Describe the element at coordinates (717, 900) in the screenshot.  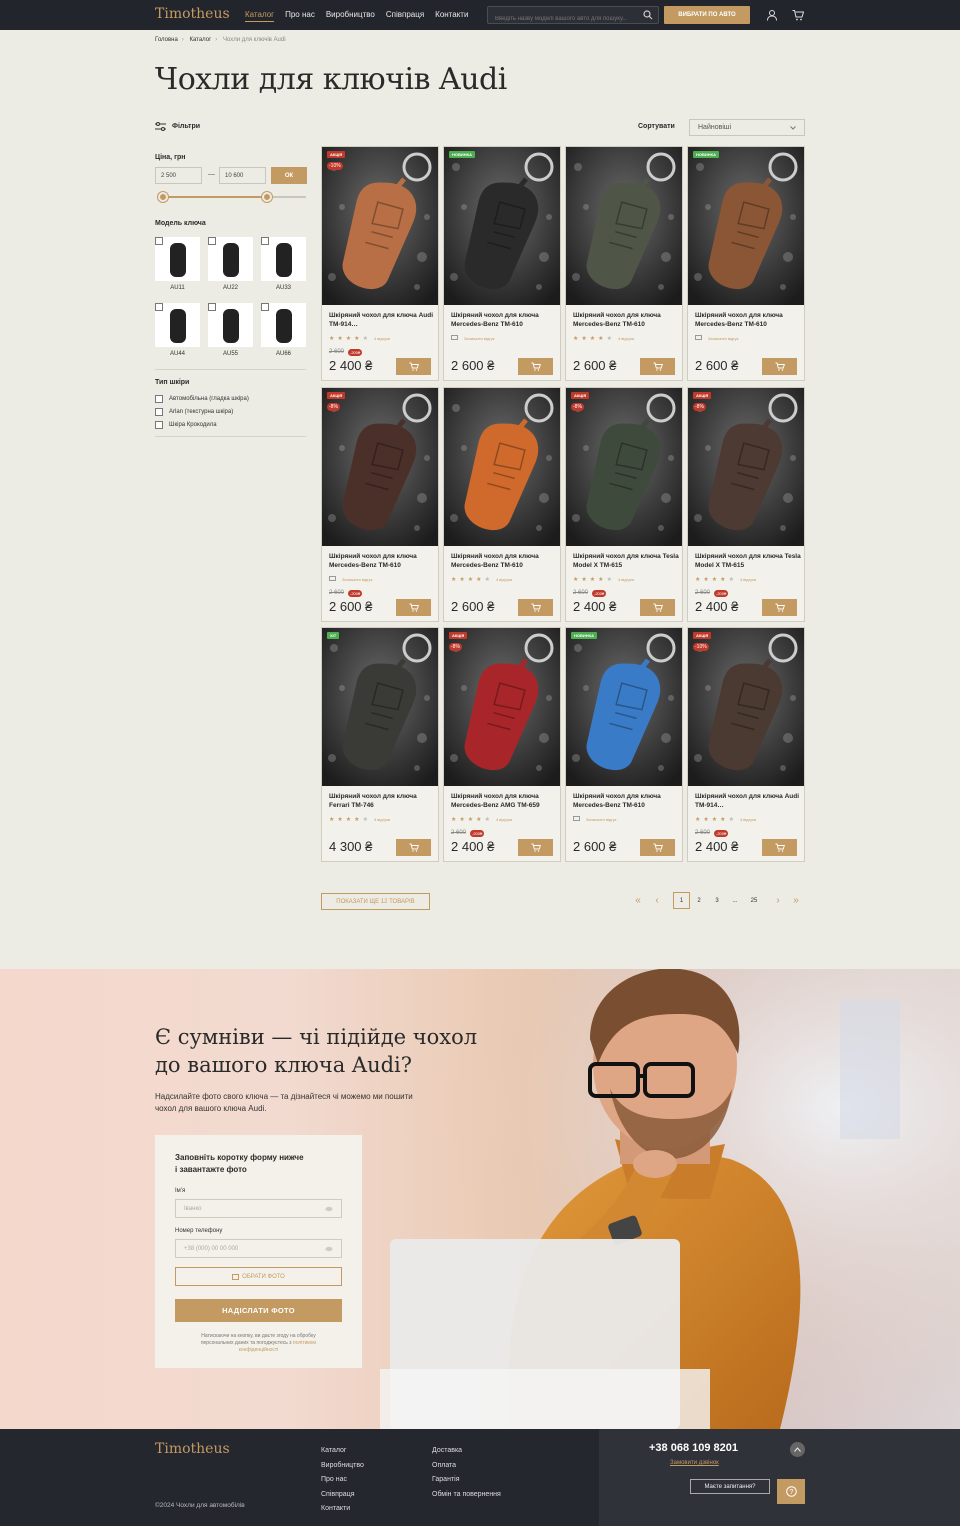
I see `page-3: 3` at that location.